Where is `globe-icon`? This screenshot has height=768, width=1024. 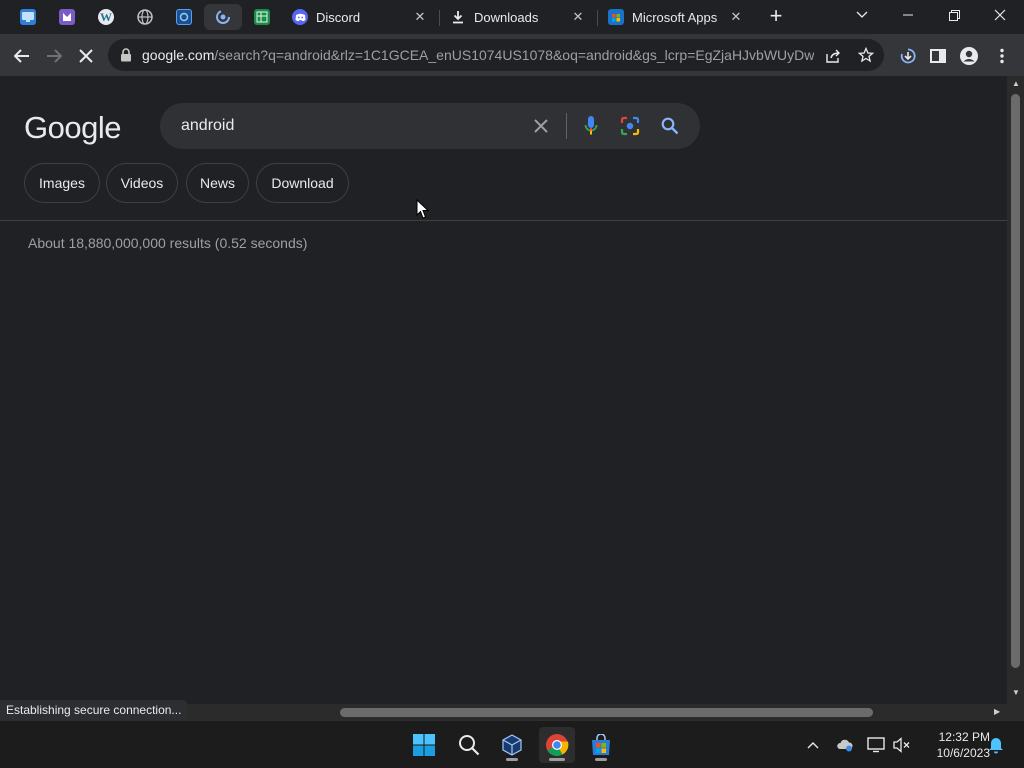
globe-icon is located at coordinates (145, 17).